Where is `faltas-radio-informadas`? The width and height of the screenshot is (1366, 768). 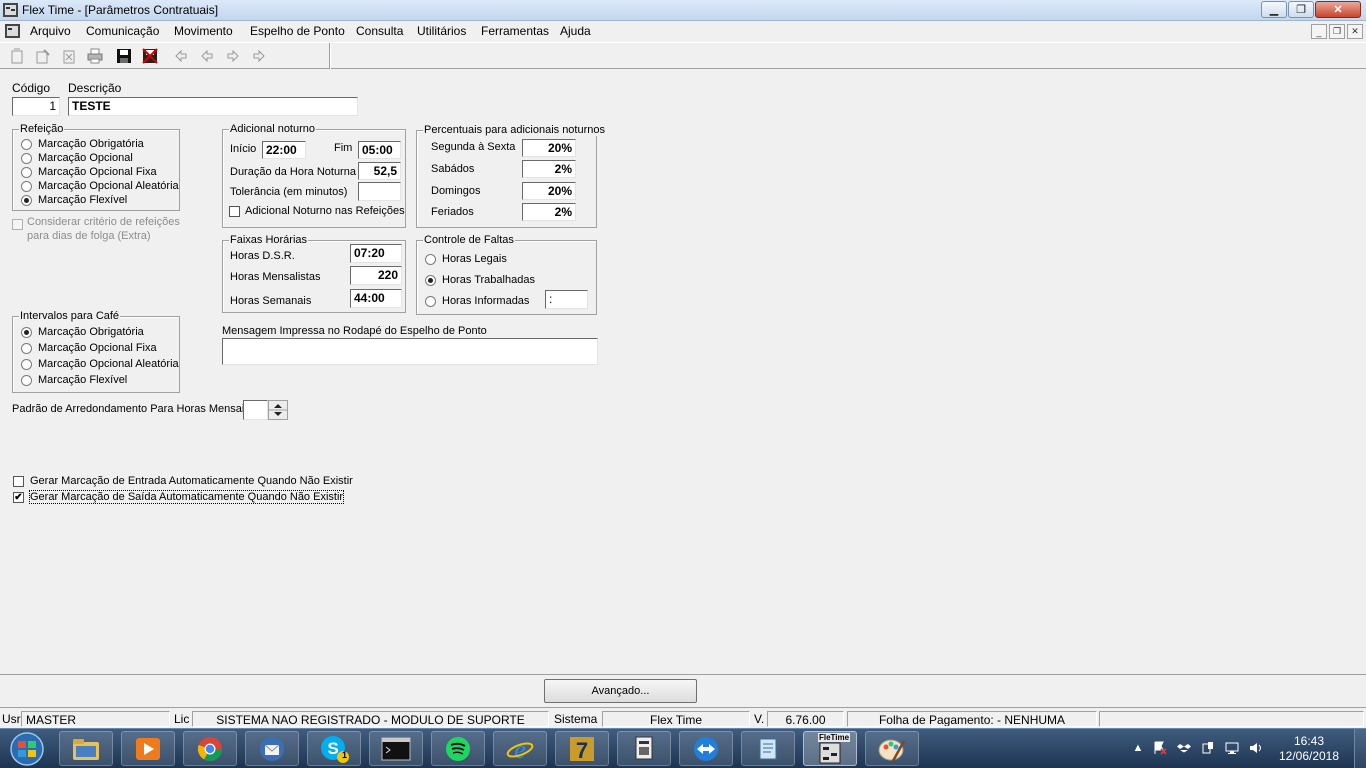
faltas-radio-informadas is located at coordinates (430, 301).